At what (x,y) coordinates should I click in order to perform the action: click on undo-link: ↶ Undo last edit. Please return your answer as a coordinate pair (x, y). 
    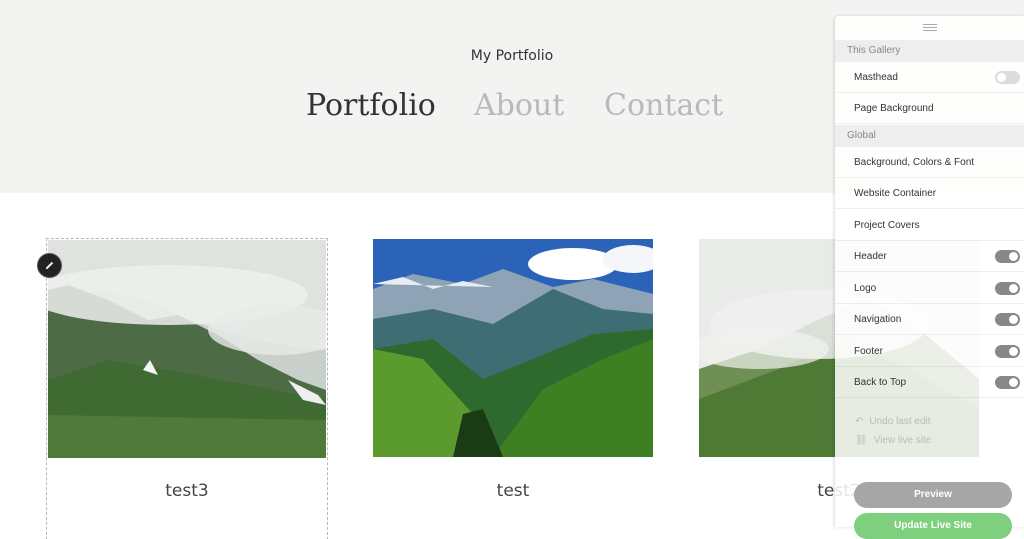
    Looking at the image, I should click on (893, 421).